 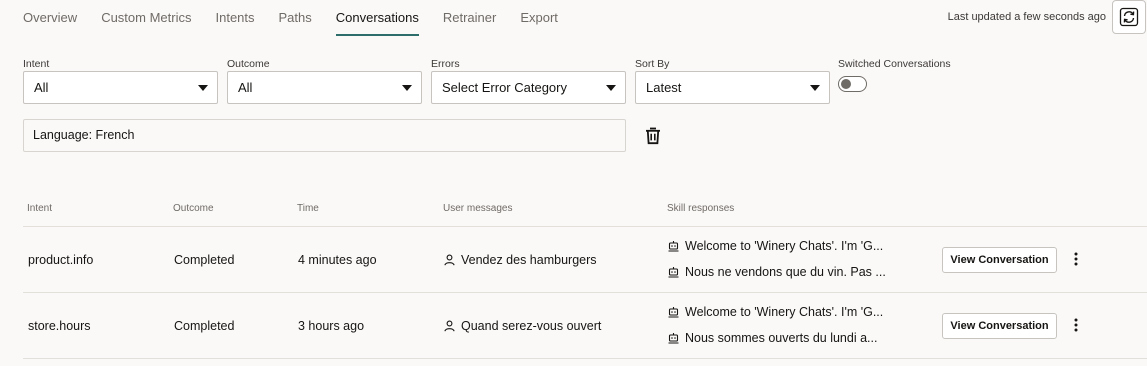 What do you see at coordinates (59, 326) in the screenshot?
I see `row-intent: store.hours` at bounding box center [59, 326].